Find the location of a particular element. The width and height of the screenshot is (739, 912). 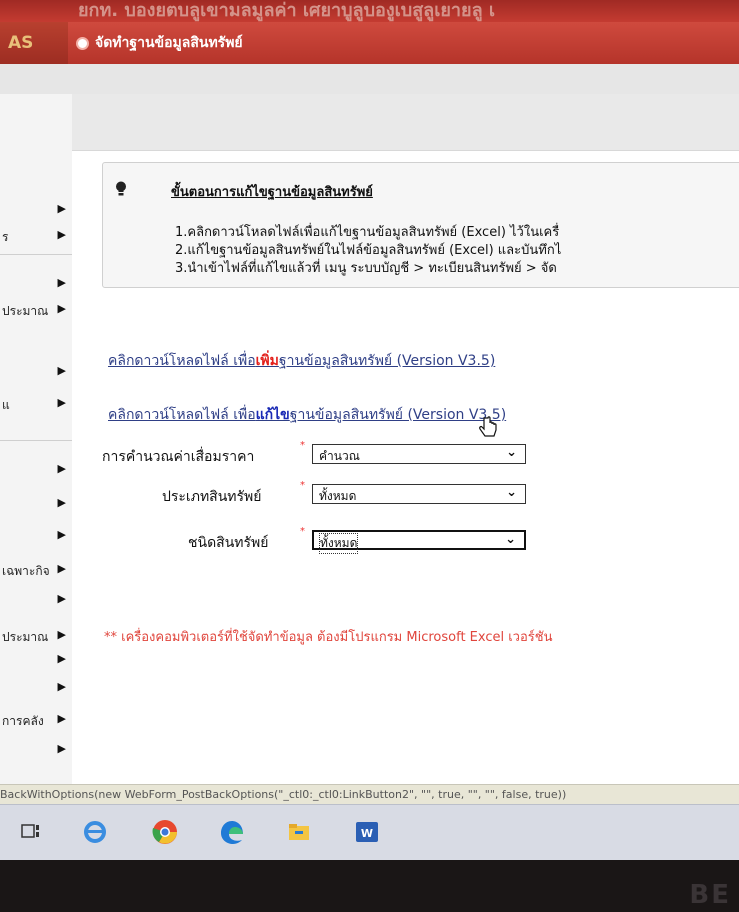

sidebar-item-label: แ is located at coordinates (6, 405).